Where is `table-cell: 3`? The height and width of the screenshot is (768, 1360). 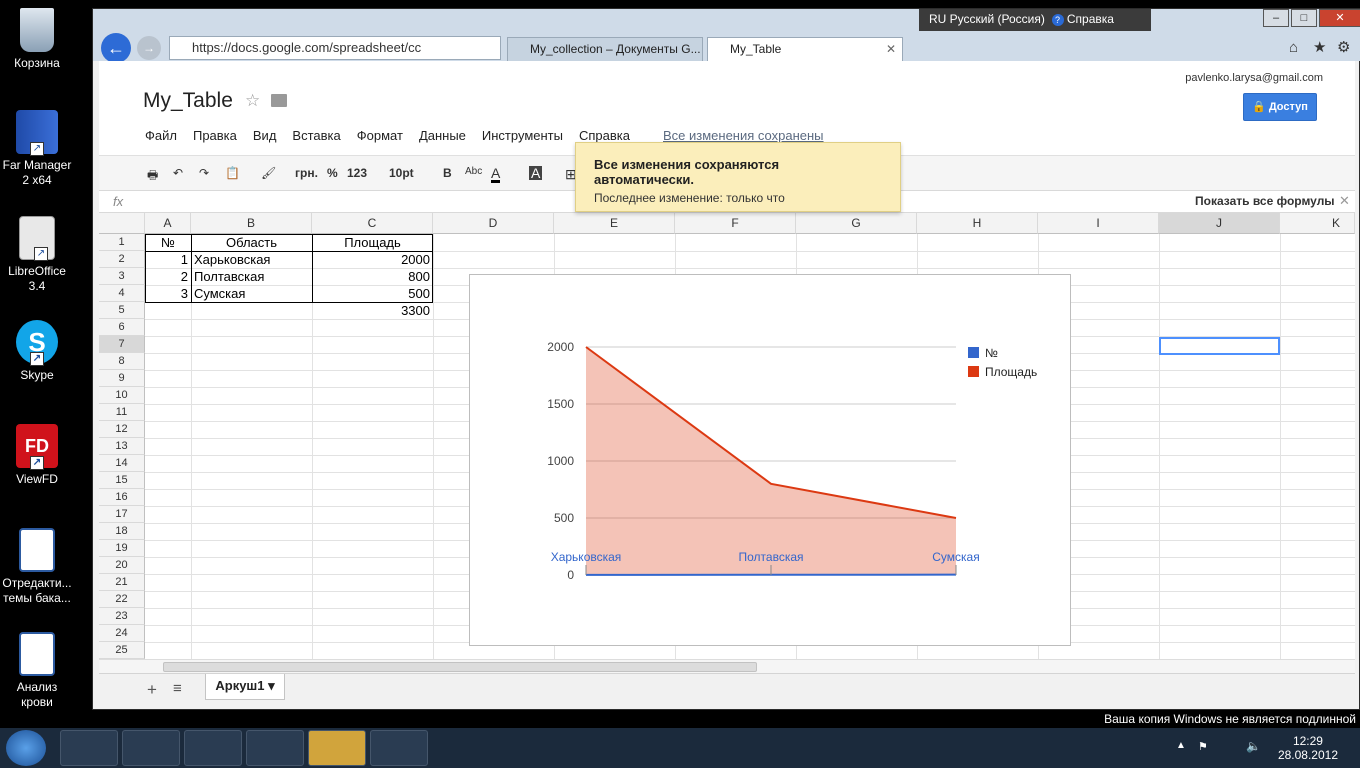
table-cell: 3 is located at coordinates (168, 293).